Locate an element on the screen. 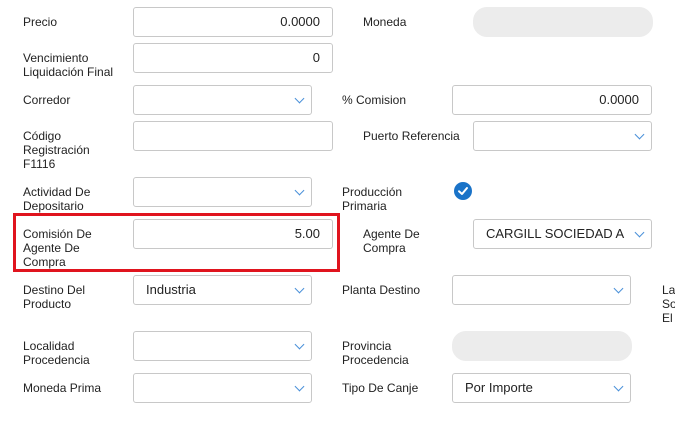  provincia-procedencia-field is located at coordinates (542, 346).